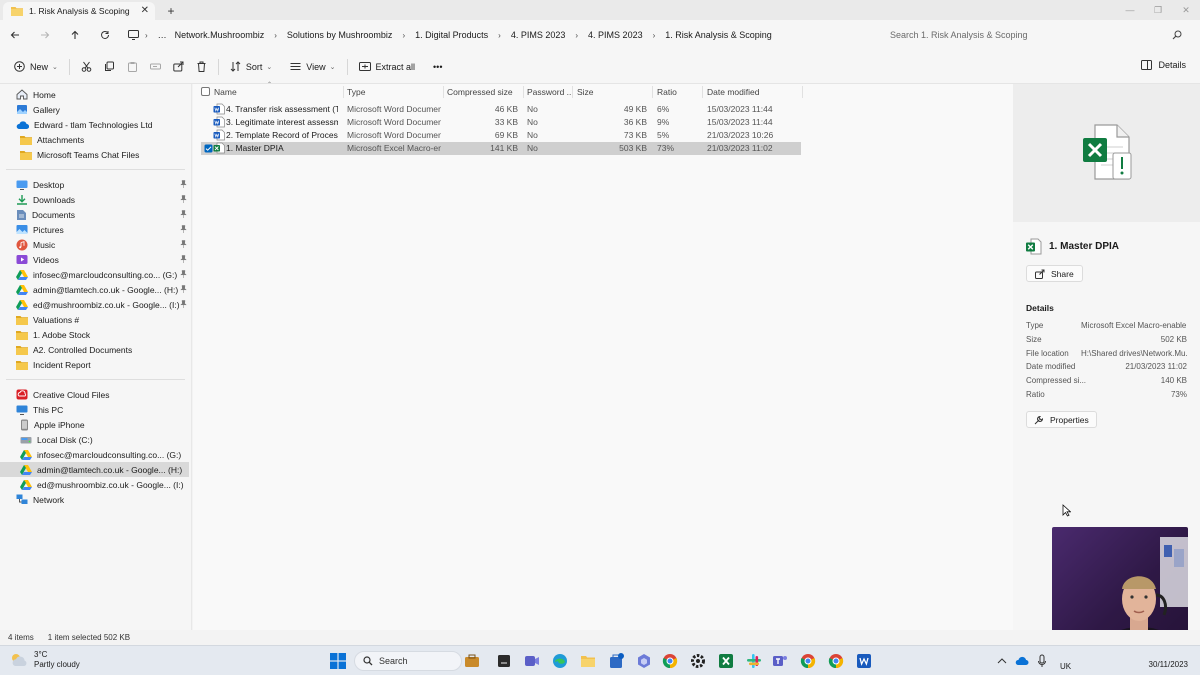 This screenshot has height=675, width=1200. I want to click on taskbar-app-teams-icon, so click(780, 661).